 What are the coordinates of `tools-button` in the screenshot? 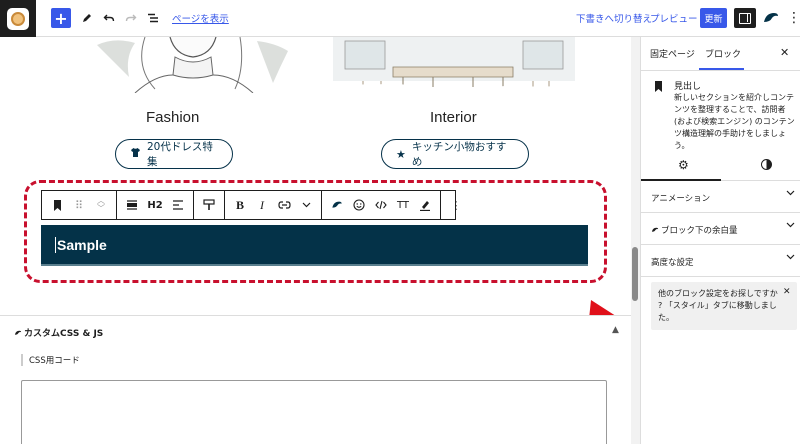 It's located at (87, 18).